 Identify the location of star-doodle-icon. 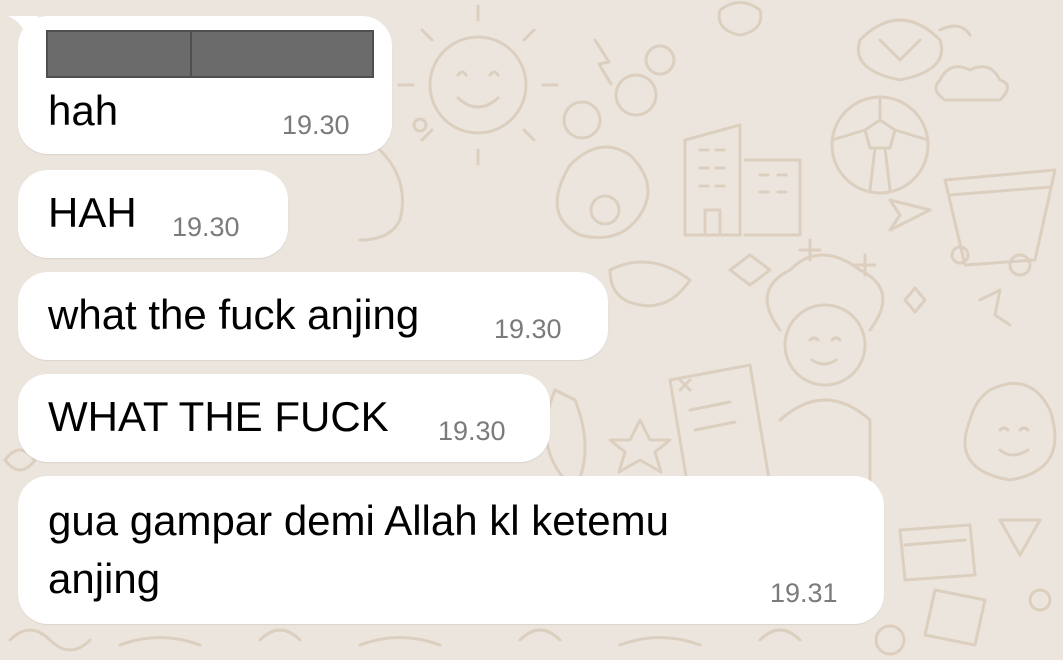
(640, 446).